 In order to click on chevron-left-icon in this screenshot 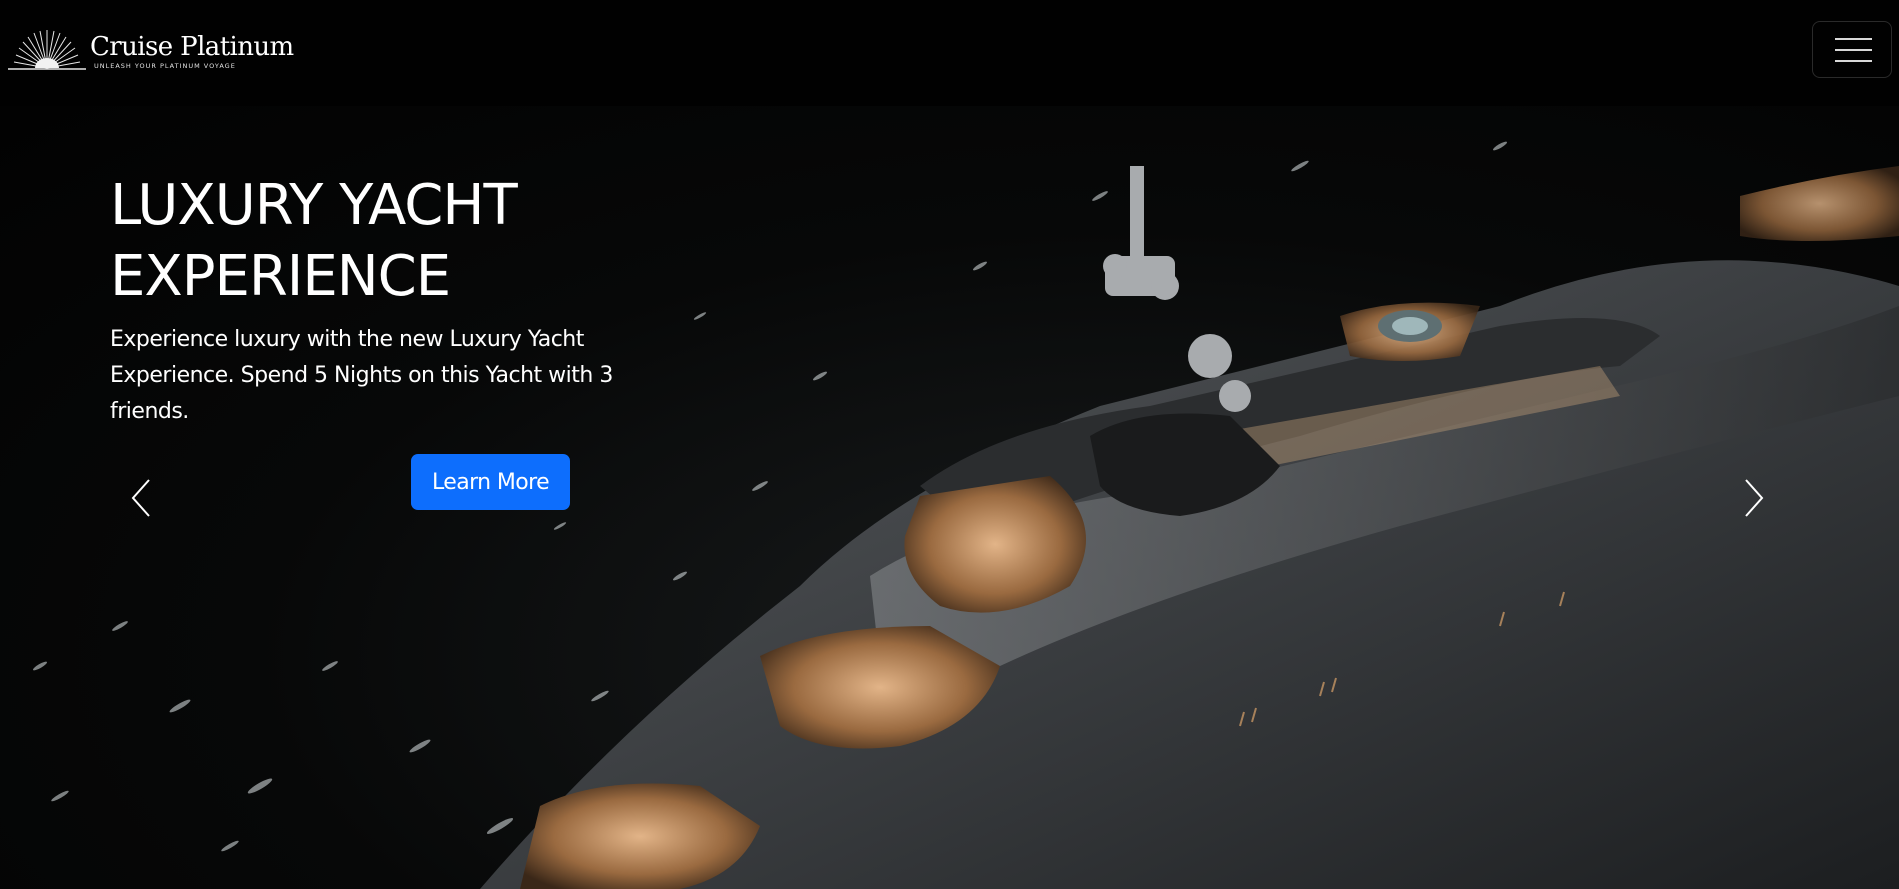, I will do `click(140, 498)`.